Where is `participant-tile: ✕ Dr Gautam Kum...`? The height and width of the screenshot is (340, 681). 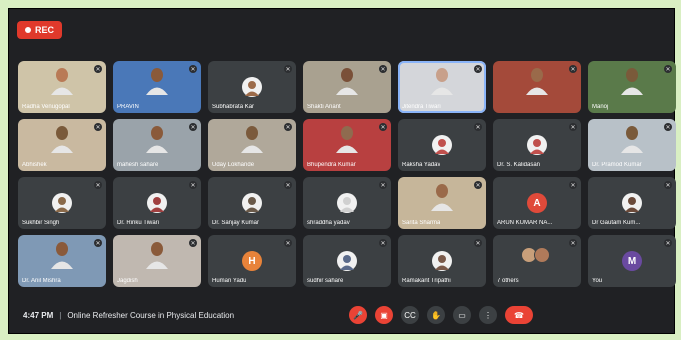
participant-tile: ✕ Dr Gautam Kum... is located at coordinates (632, 203).